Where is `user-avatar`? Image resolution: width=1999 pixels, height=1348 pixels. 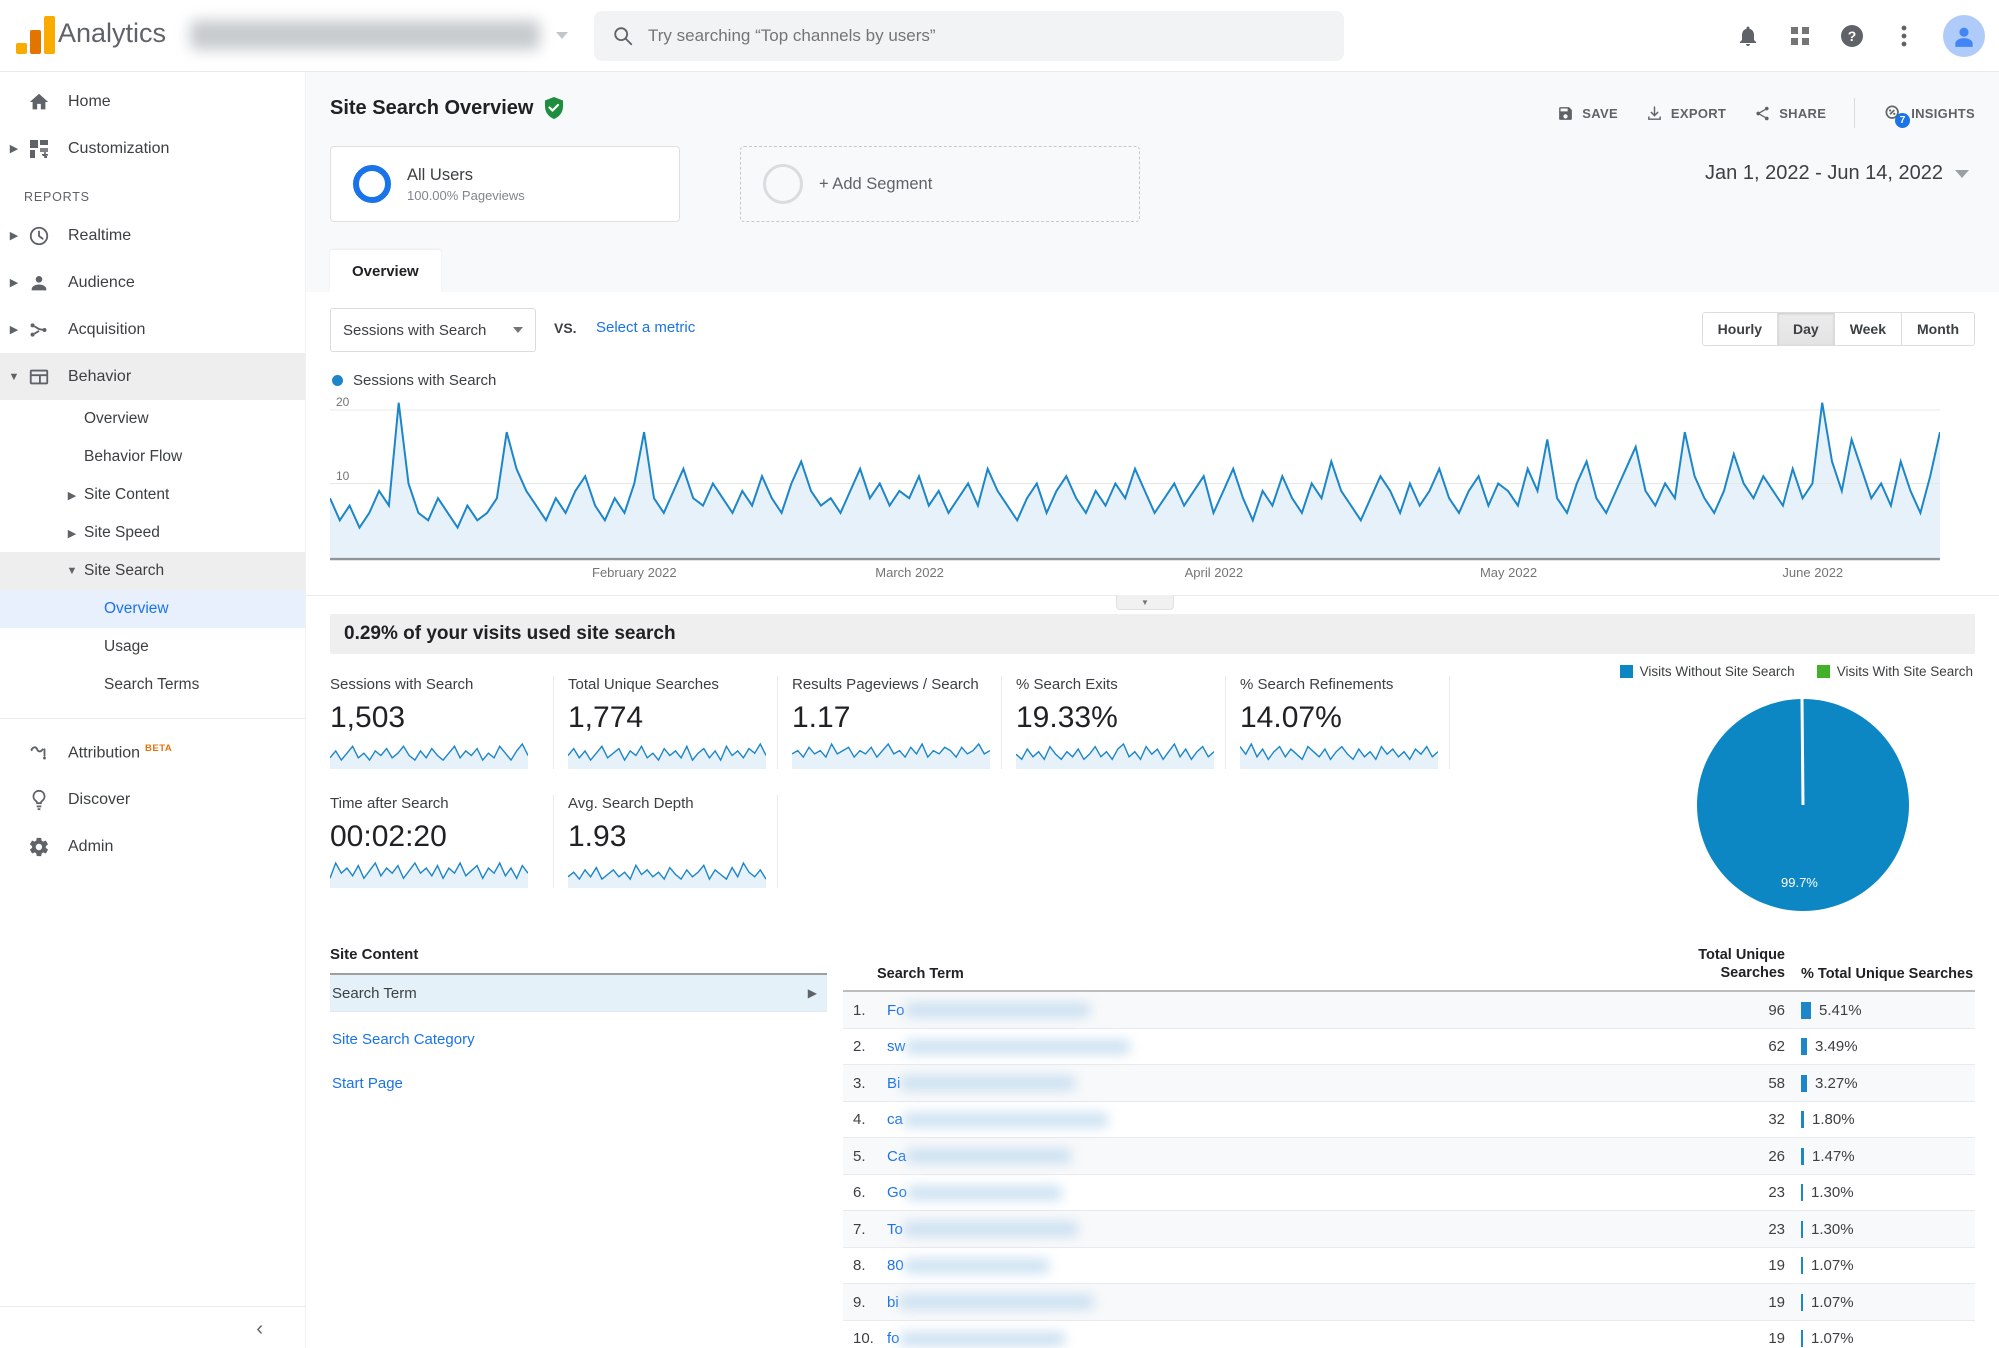
user-avatar is located at coordinates (1964, 36).